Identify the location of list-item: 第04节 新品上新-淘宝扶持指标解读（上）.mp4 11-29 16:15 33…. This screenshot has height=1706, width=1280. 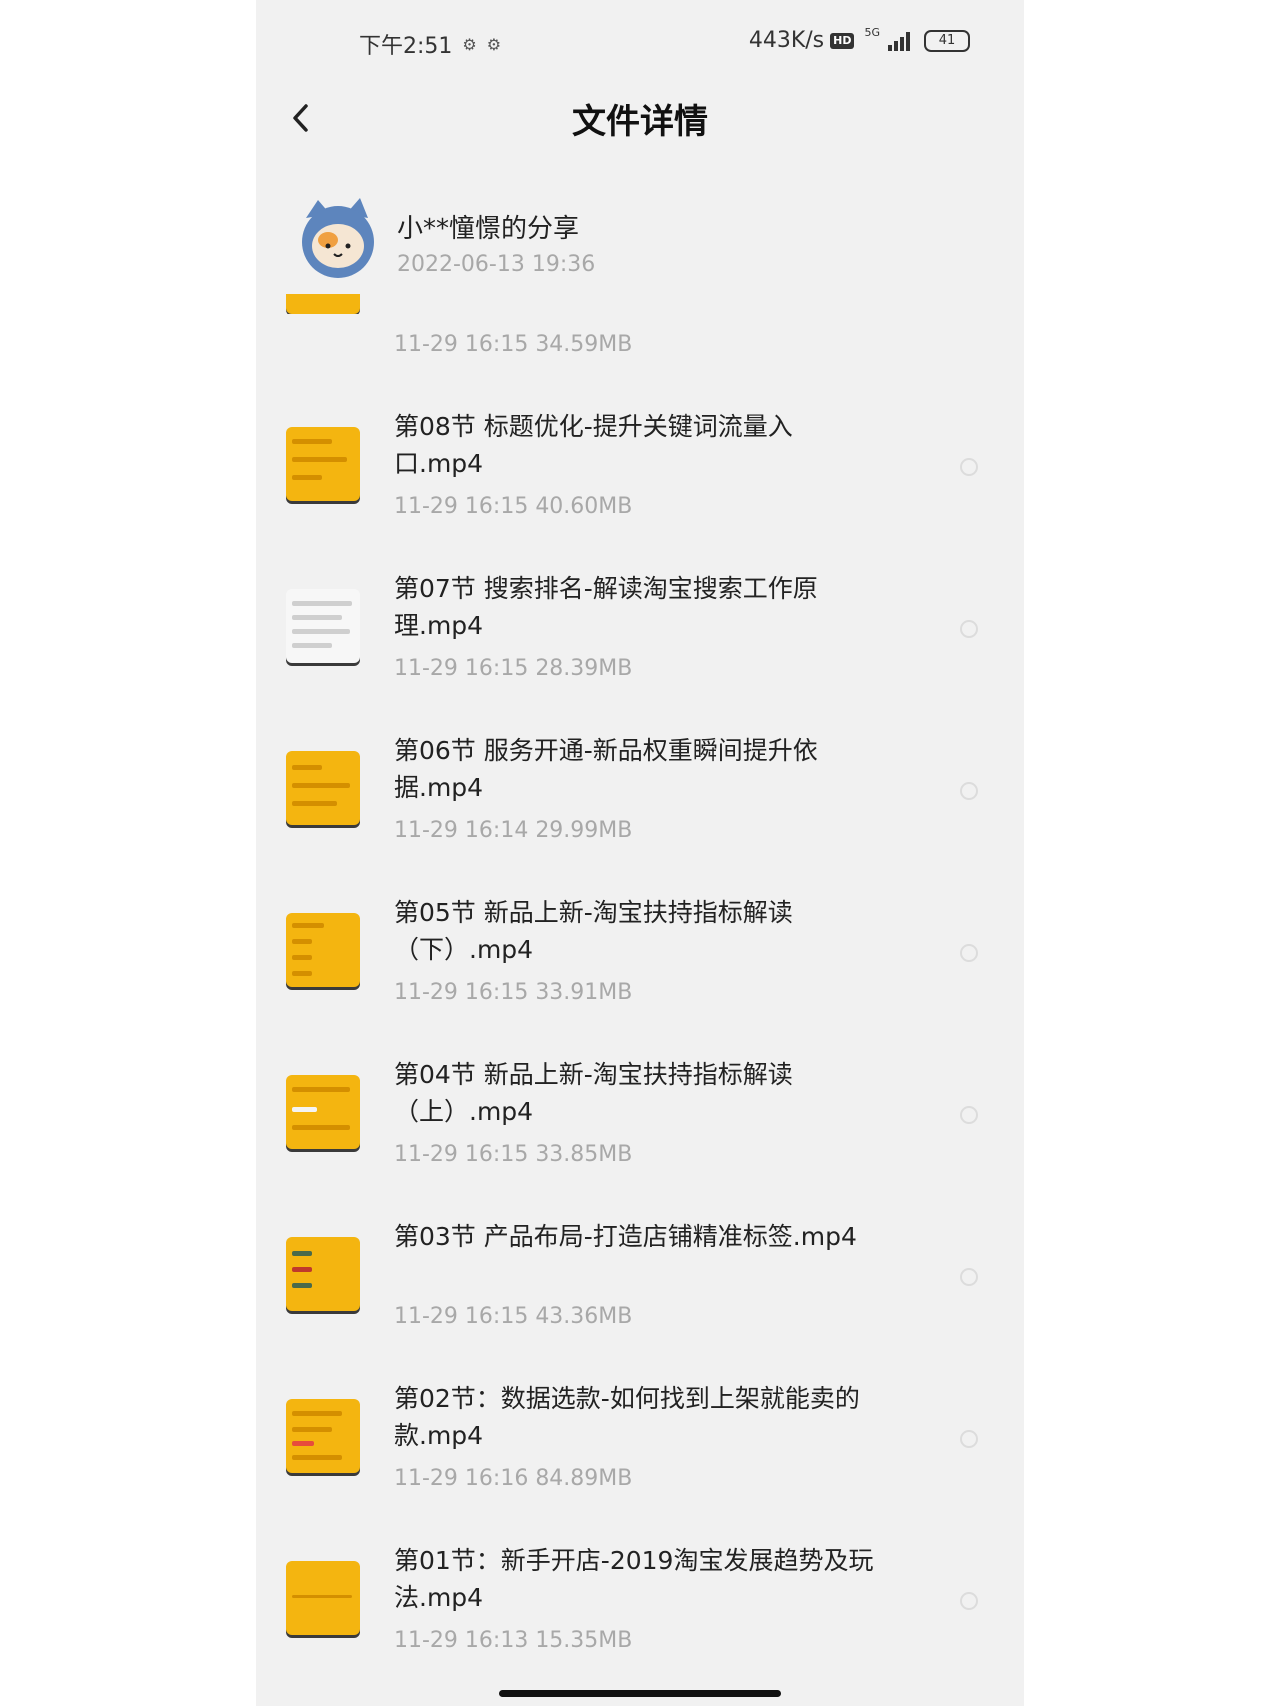
(640, 1128).